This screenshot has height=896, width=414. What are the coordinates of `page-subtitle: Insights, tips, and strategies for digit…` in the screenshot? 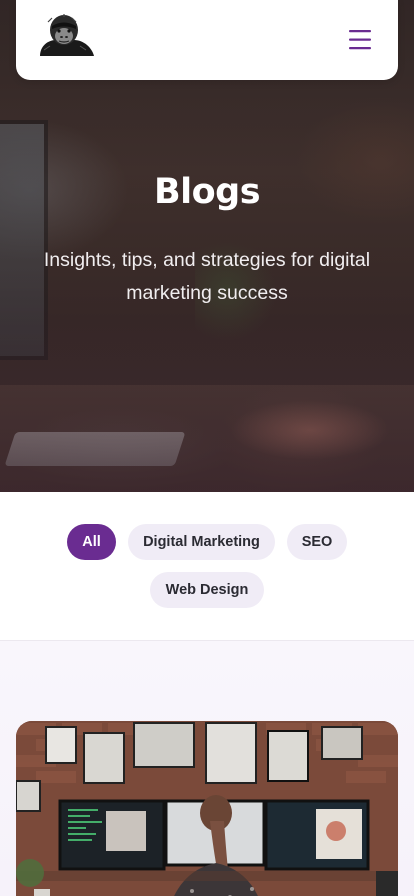 It's located at (207, 276).